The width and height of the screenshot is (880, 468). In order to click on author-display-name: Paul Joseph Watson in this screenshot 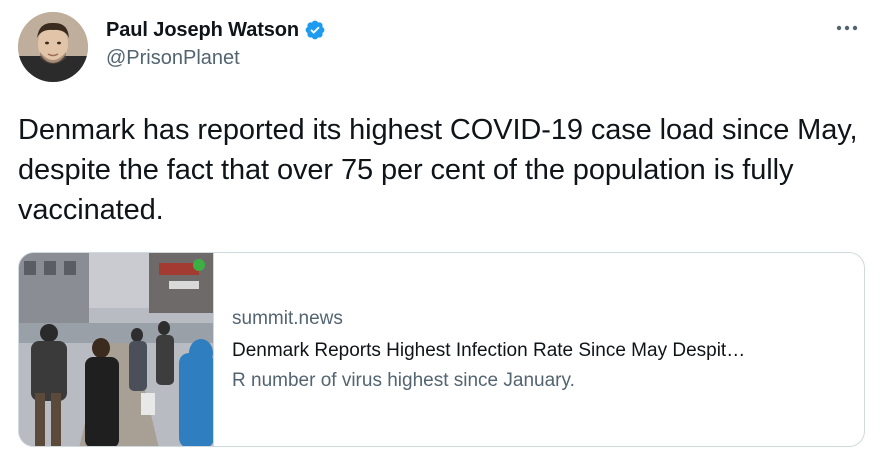, I will do `click(202, 30)`.